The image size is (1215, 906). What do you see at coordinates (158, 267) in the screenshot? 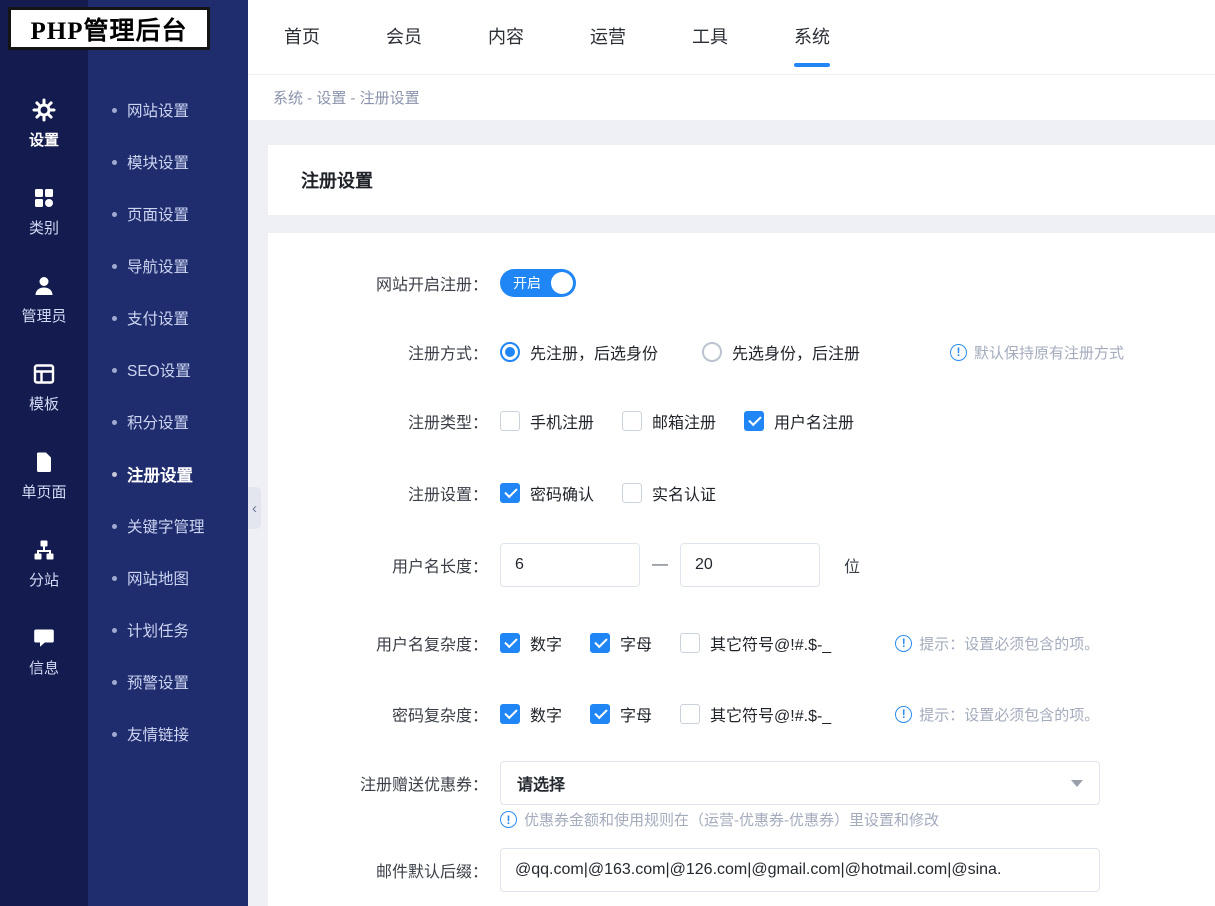
I see `submenu-label: 导航设置` at bounding box center [158, 267].